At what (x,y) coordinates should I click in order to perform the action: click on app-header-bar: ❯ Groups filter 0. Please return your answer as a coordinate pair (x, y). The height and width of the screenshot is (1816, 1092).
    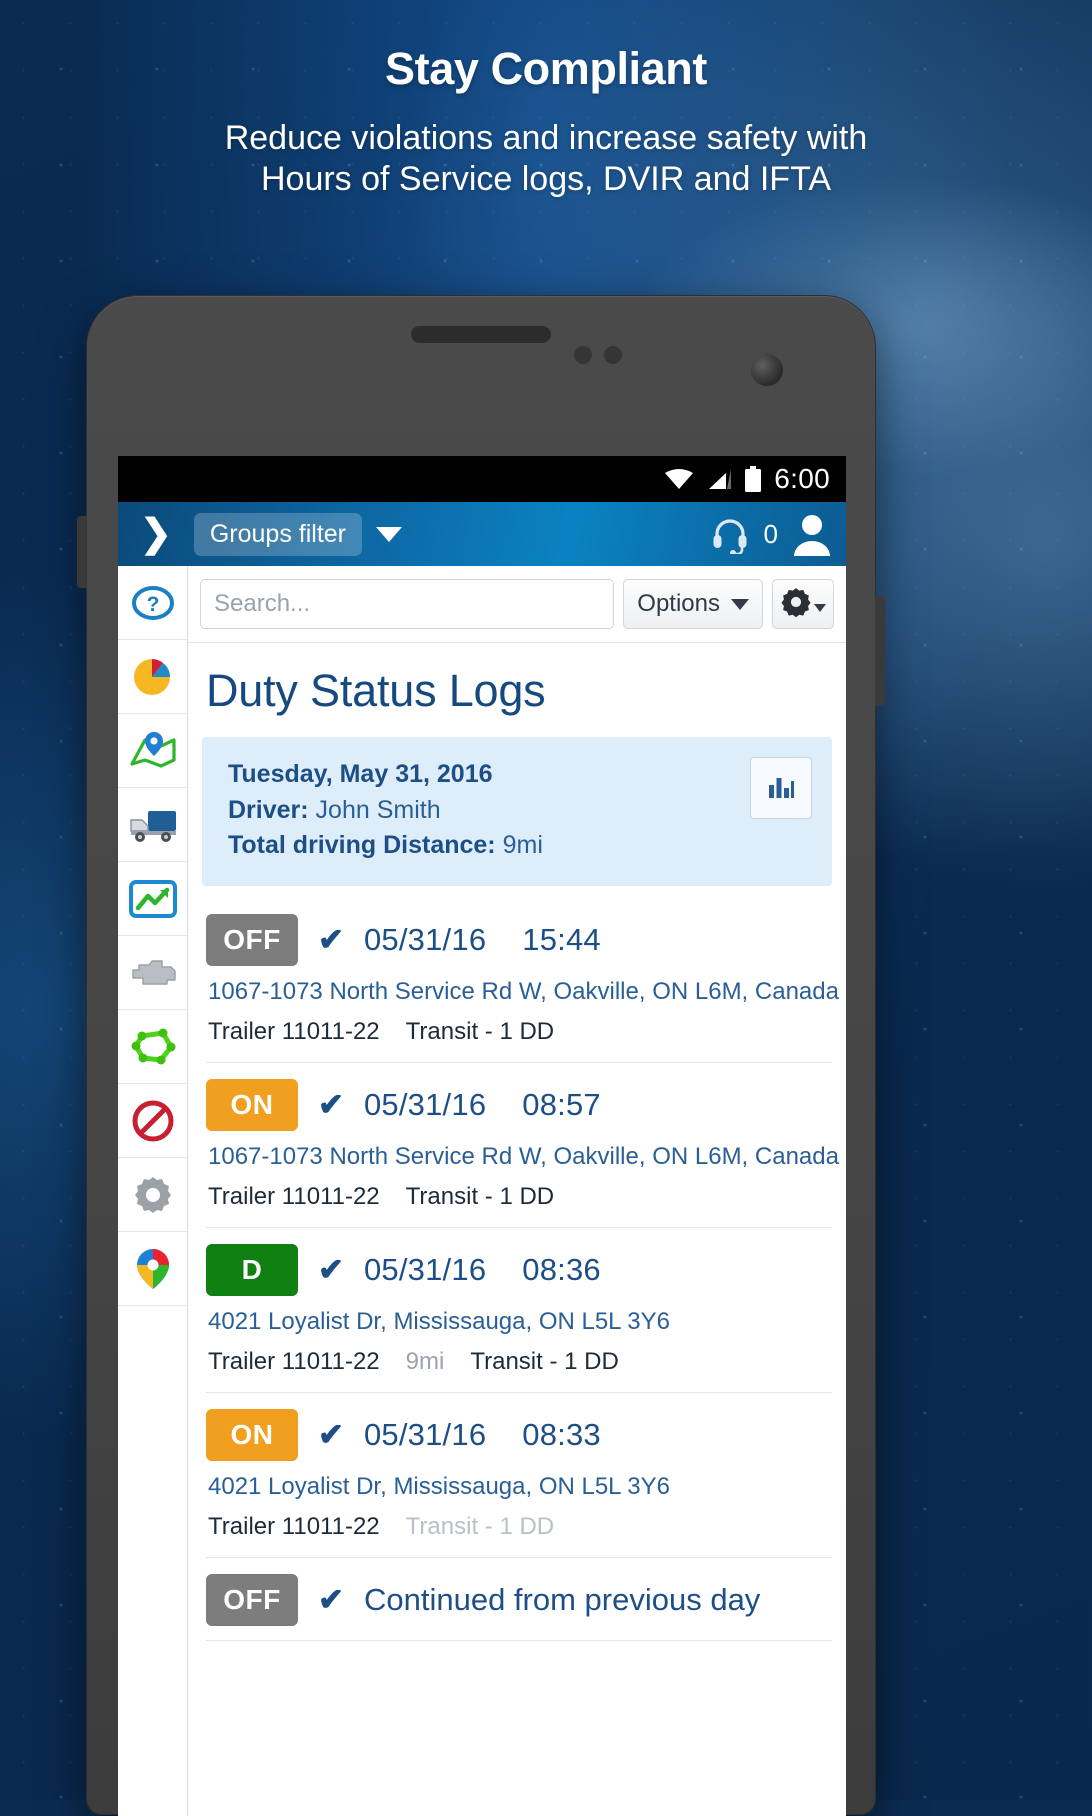
    Looking at the image, I should click on (482, 534).